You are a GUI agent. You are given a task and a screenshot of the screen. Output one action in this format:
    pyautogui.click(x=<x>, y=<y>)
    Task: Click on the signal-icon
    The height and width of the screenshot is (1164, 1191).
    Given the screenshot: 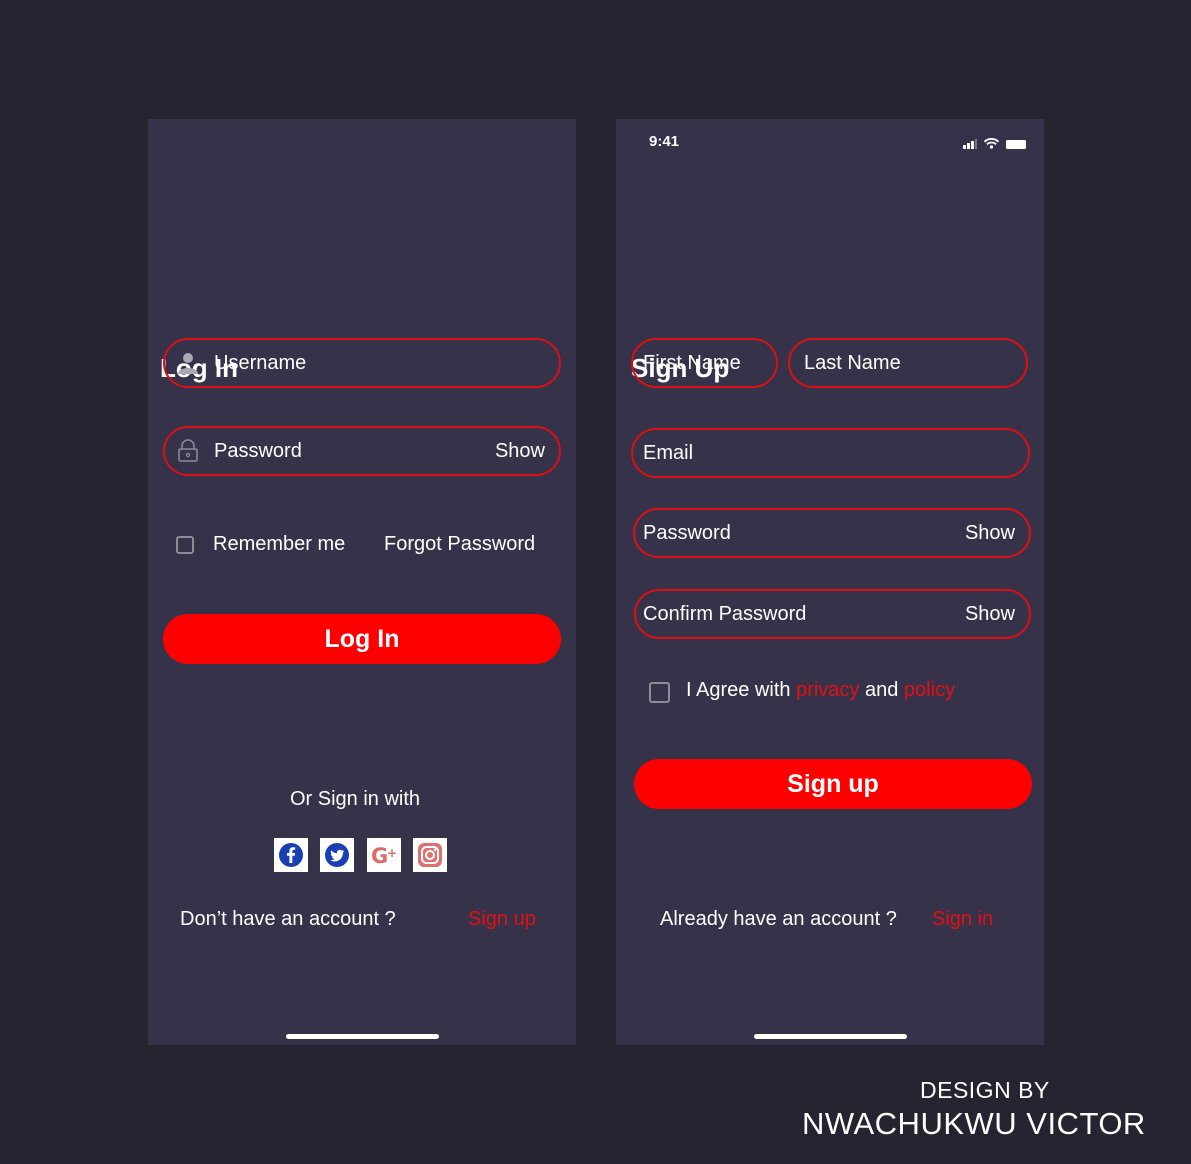 What is the action you would take?
    pyautogui.click(x=970, y=145)
    